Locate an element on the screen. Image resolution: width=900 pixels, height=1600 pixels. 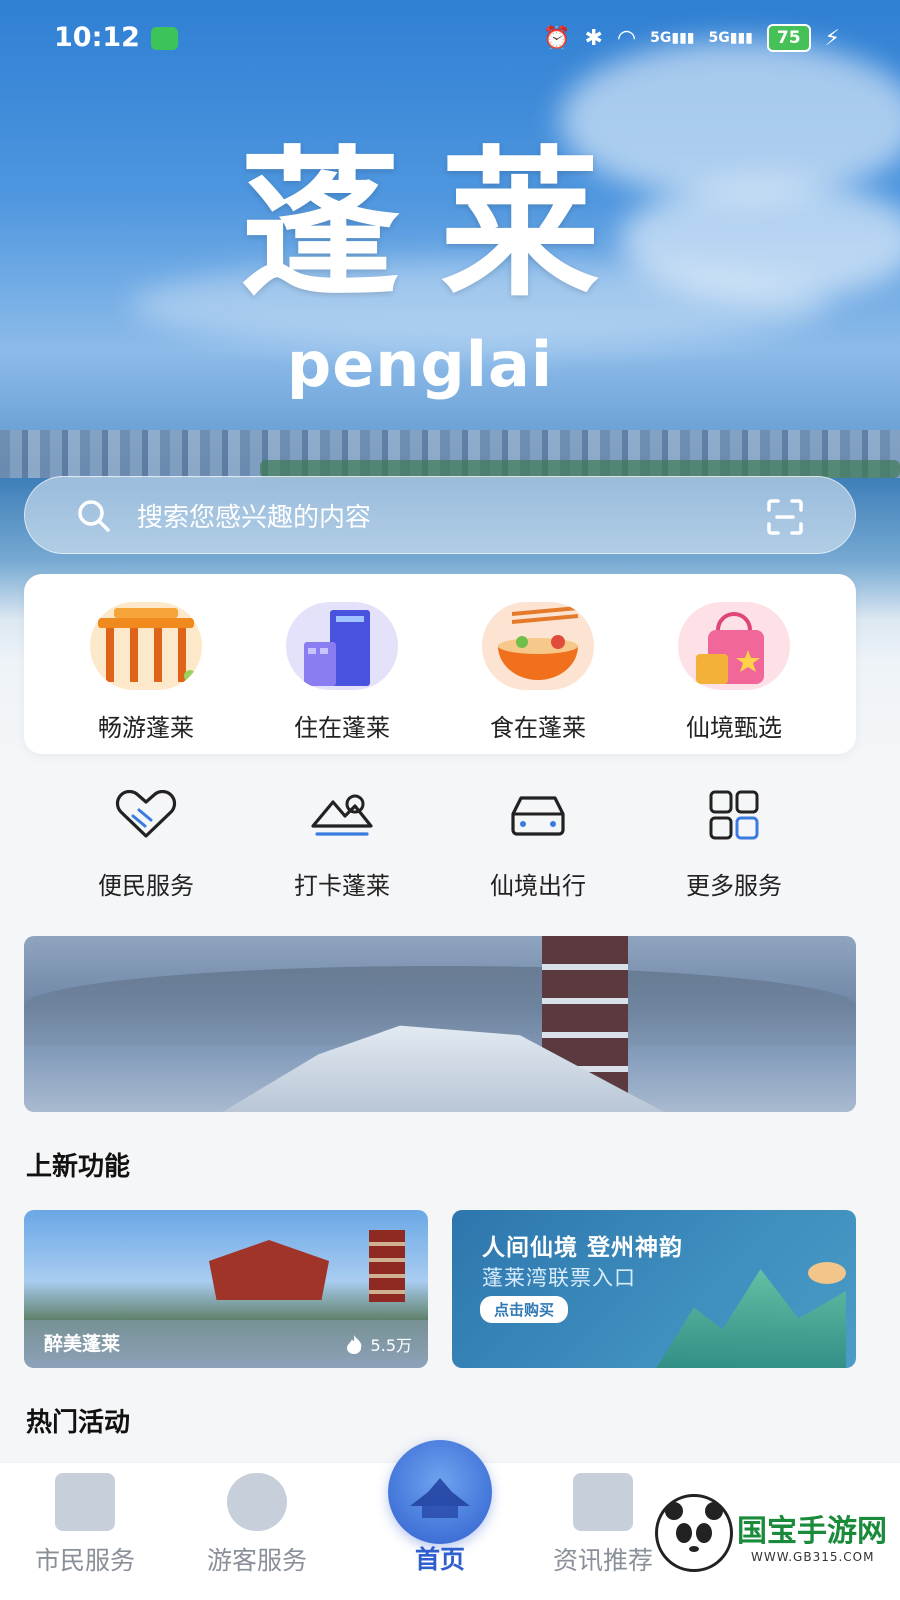
battery-icon: 75 is located at coordinates (788, 38).